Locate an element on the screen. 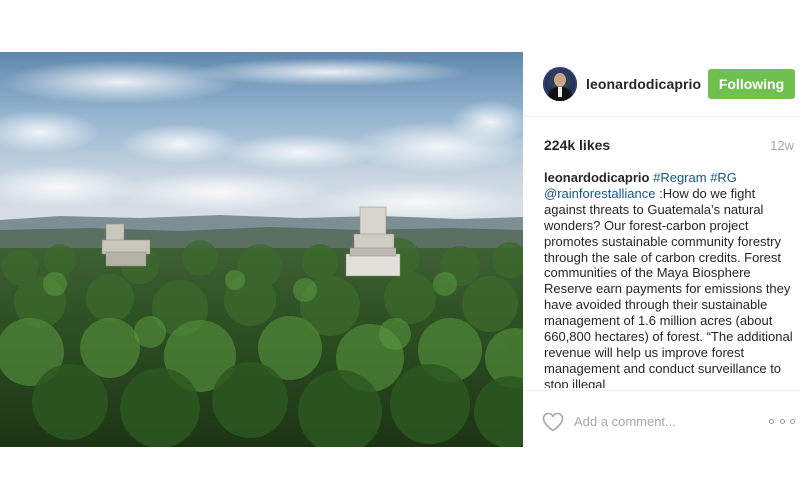 The width and height of the screenshot is (800, 500). caption-author-link: leonardodicaprio is located at coordinates (596, 177).